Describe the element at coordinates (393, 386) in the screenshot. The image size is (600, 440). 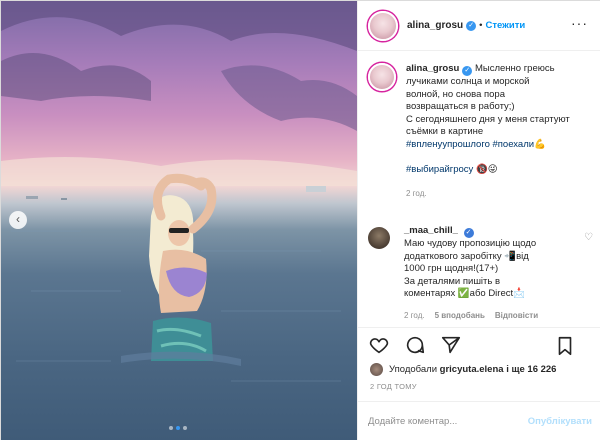
I see `post-timestamp: 2 ГОД ТОМУ` at that location.